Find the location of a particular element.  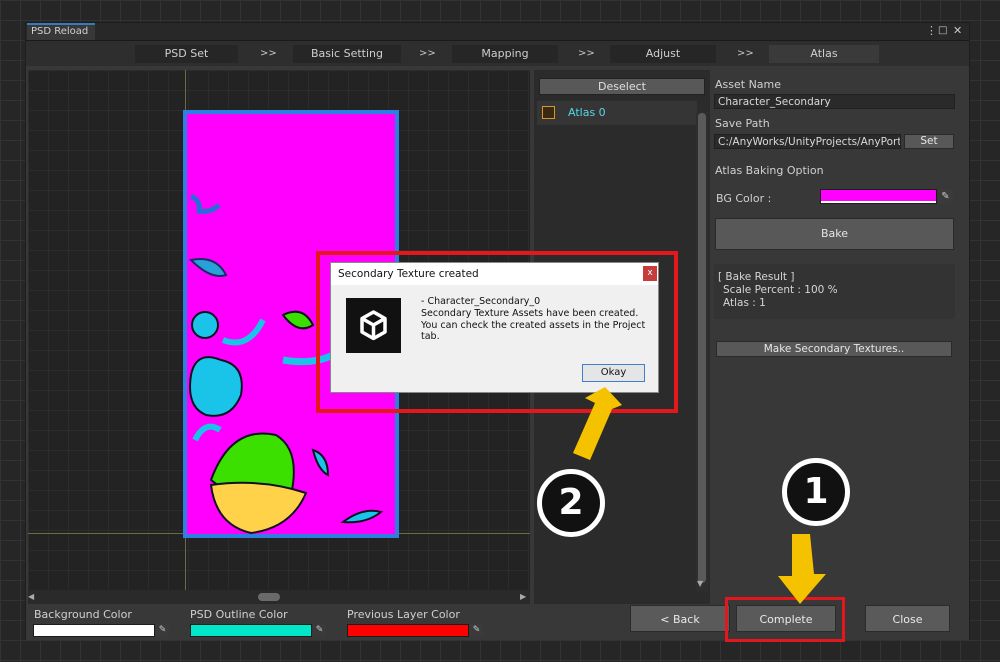

bake-result-atlas: Atlas : 1 is located at coordinates (744, 303).